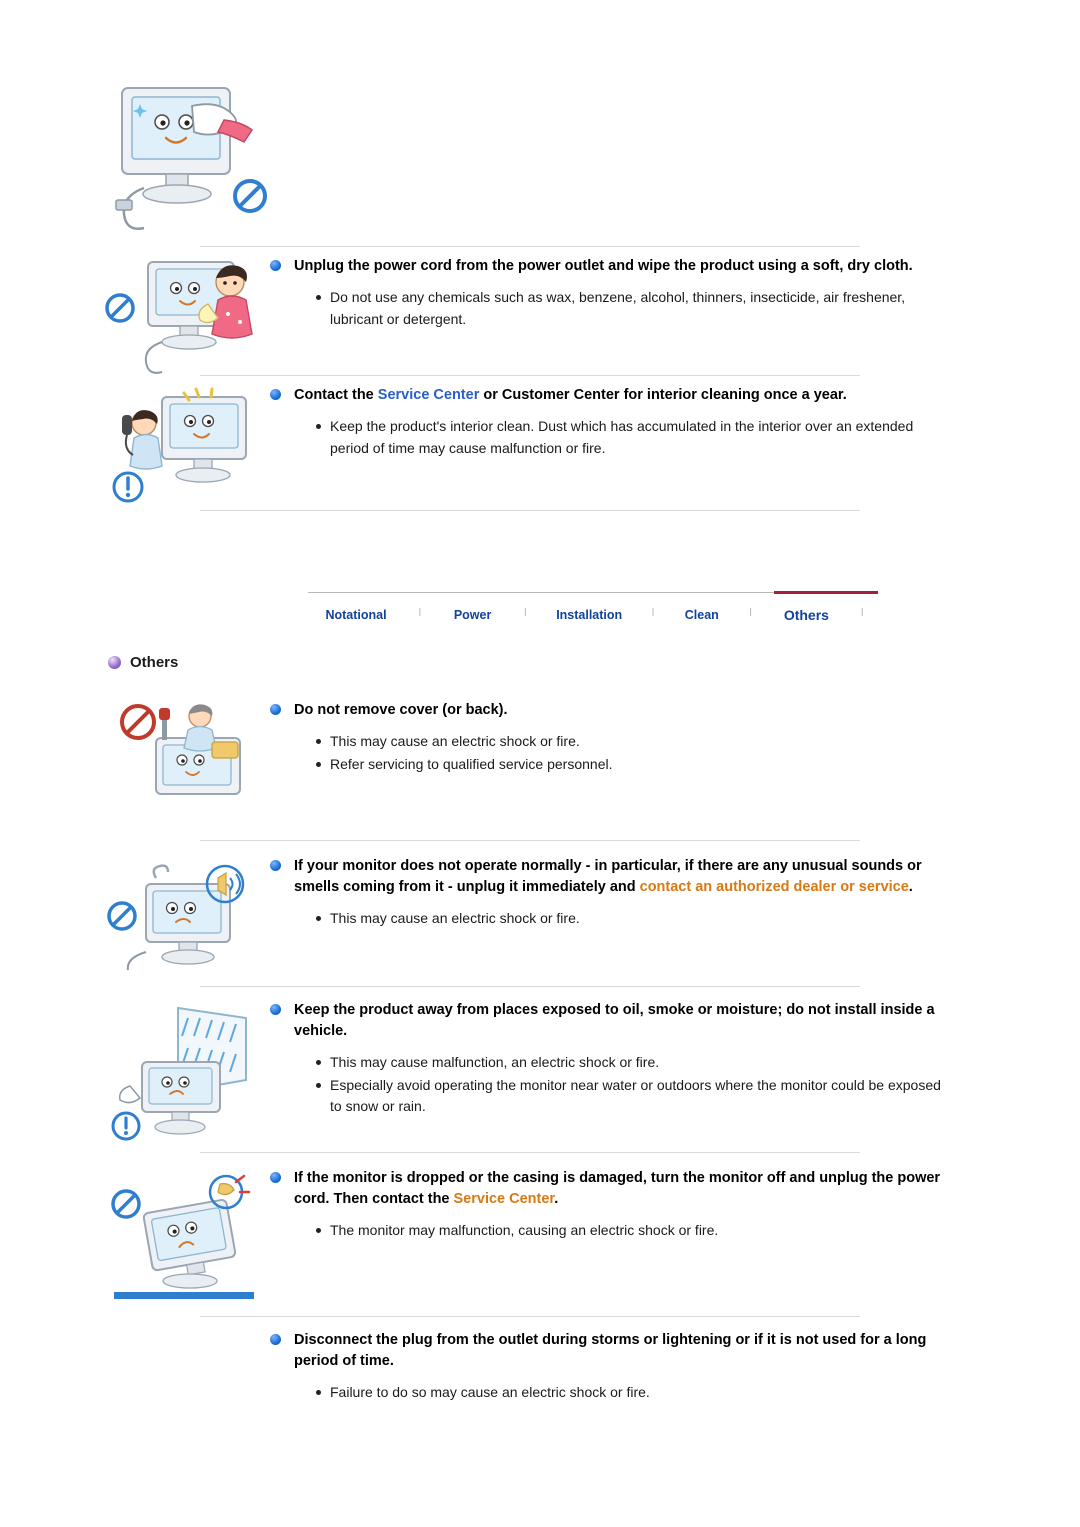  Describe the element at coordinates (185, 755) in the screenshot. I see `illustration-do-not-remove-cover` at that location.